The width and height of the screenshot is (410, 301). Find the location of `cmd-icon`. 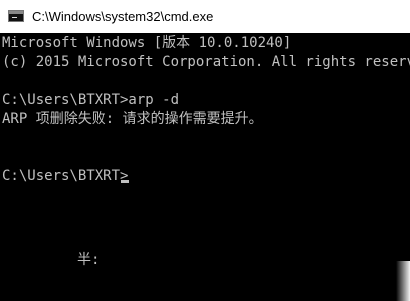

cmd-icon is located at coordinates (16, 16).